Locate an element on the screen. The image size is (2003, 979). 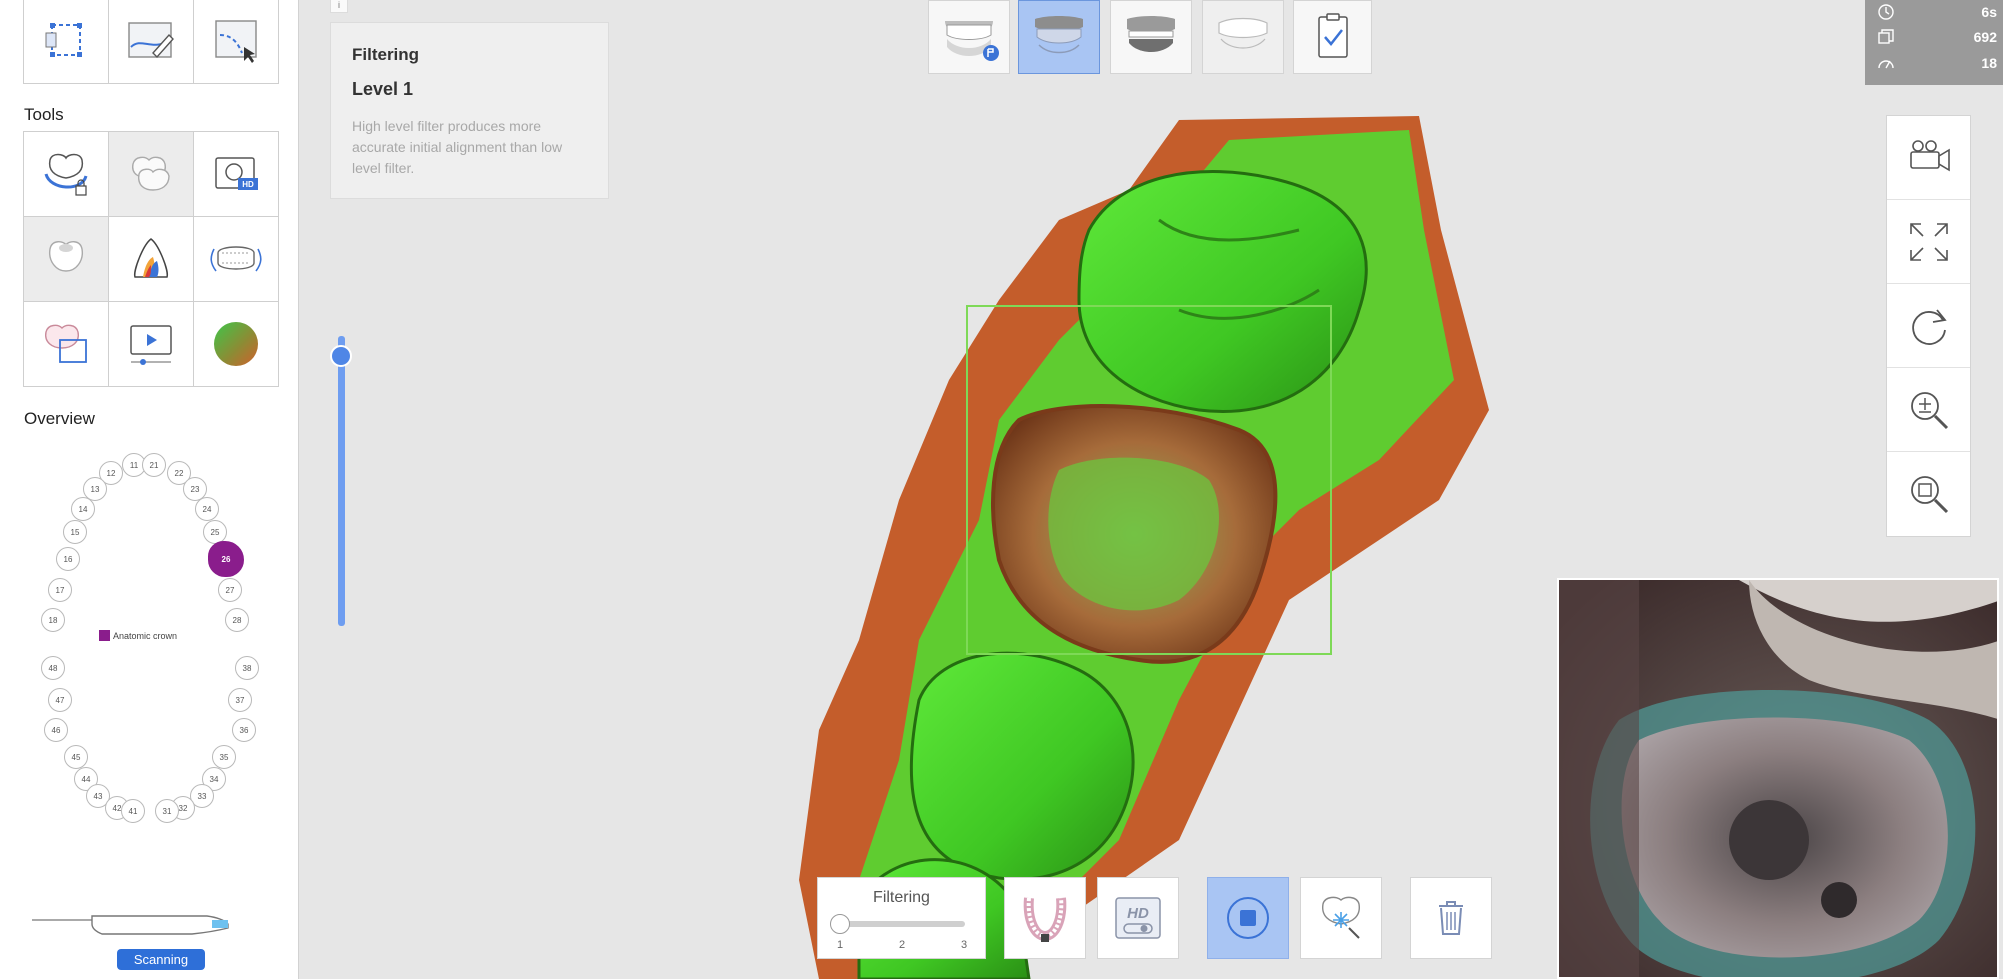
tooth-model-tool-button is located at coordinates (66, 259).